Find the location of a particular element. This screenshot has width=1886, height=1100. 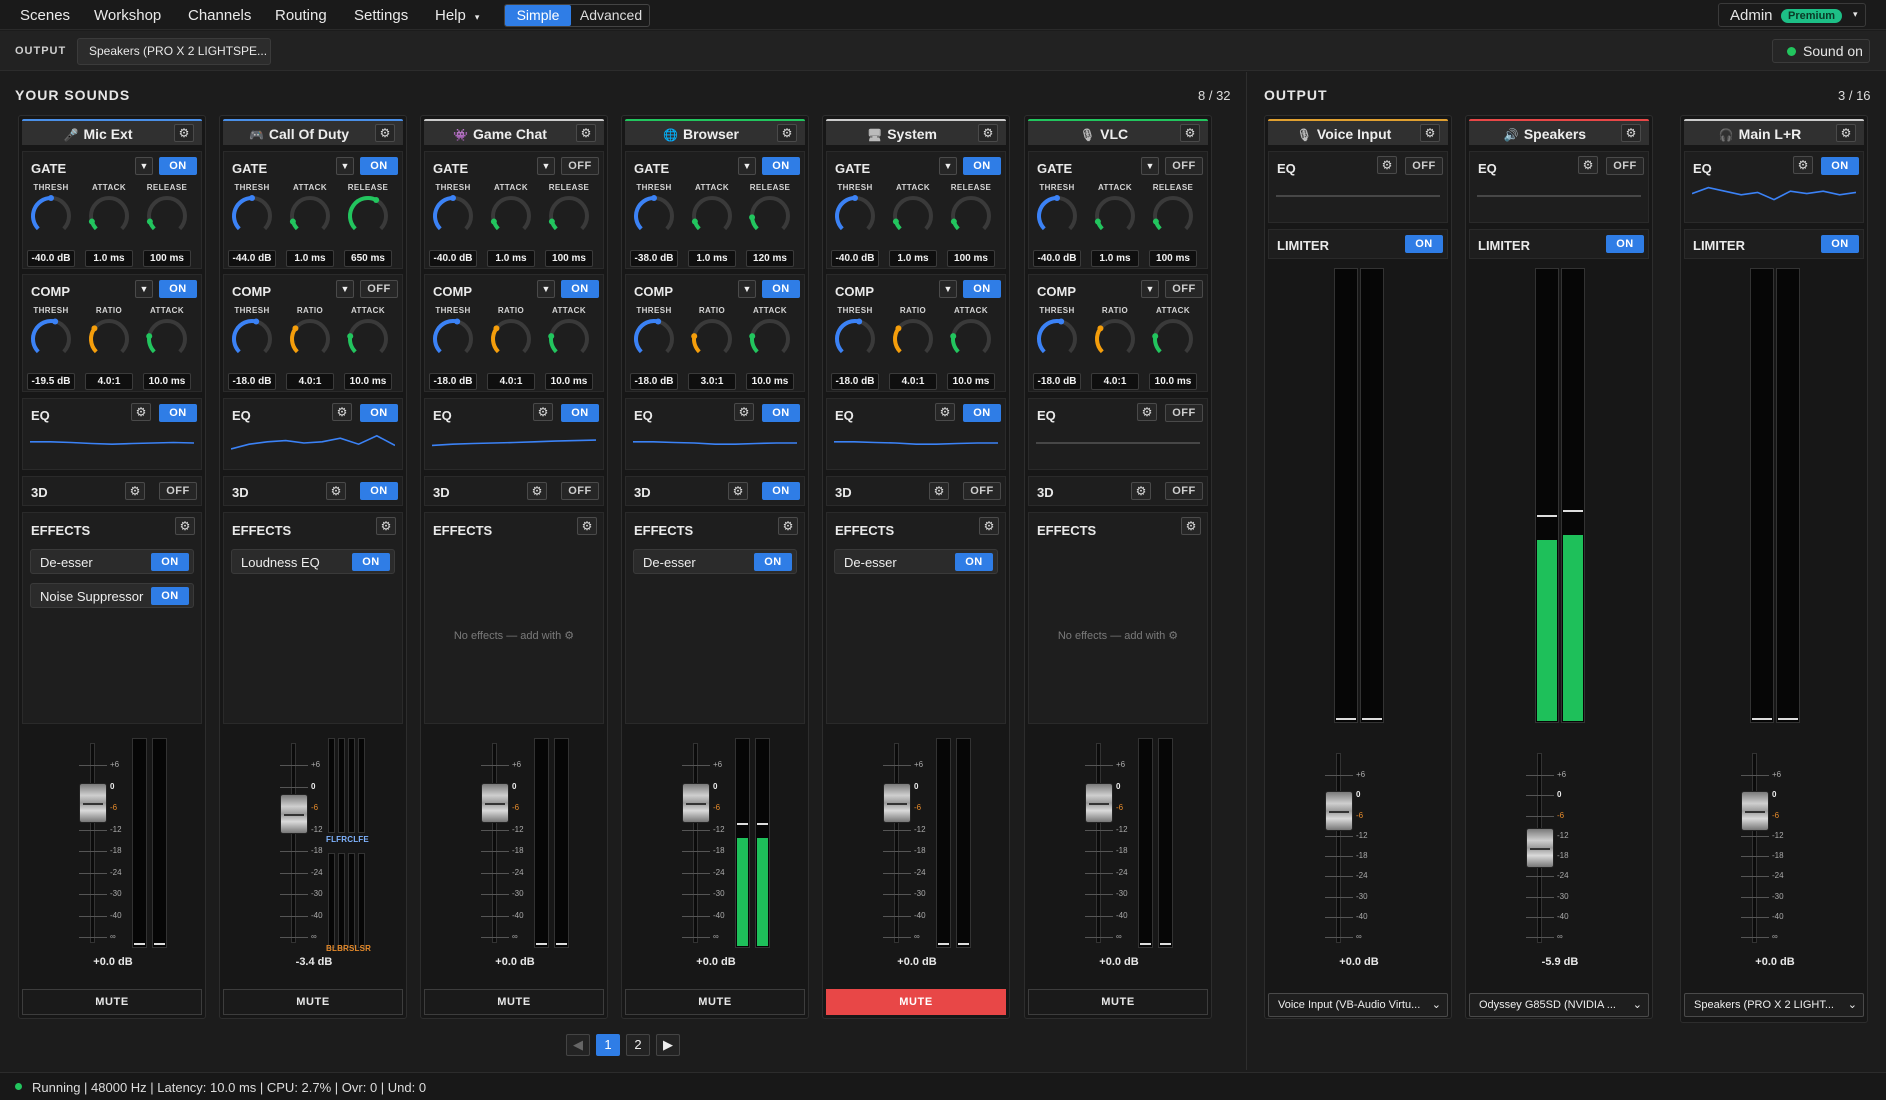

comp-ratio-value: 3.0:1 is located at coordinates (712, 381).